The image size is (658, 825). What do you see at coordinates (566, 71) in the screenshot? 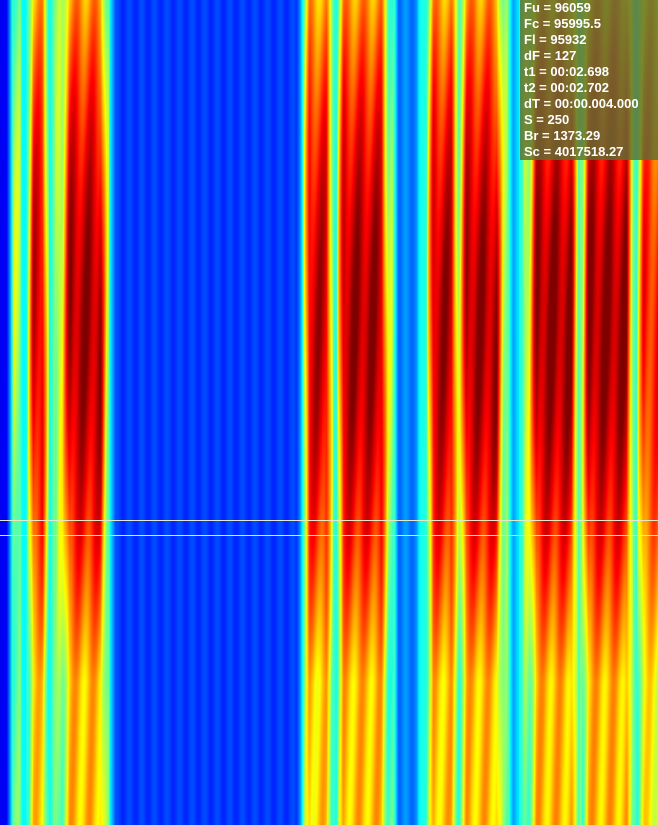
I see `time-start-readout: t1 = 00:02.698` at bounding box center [566, 71].